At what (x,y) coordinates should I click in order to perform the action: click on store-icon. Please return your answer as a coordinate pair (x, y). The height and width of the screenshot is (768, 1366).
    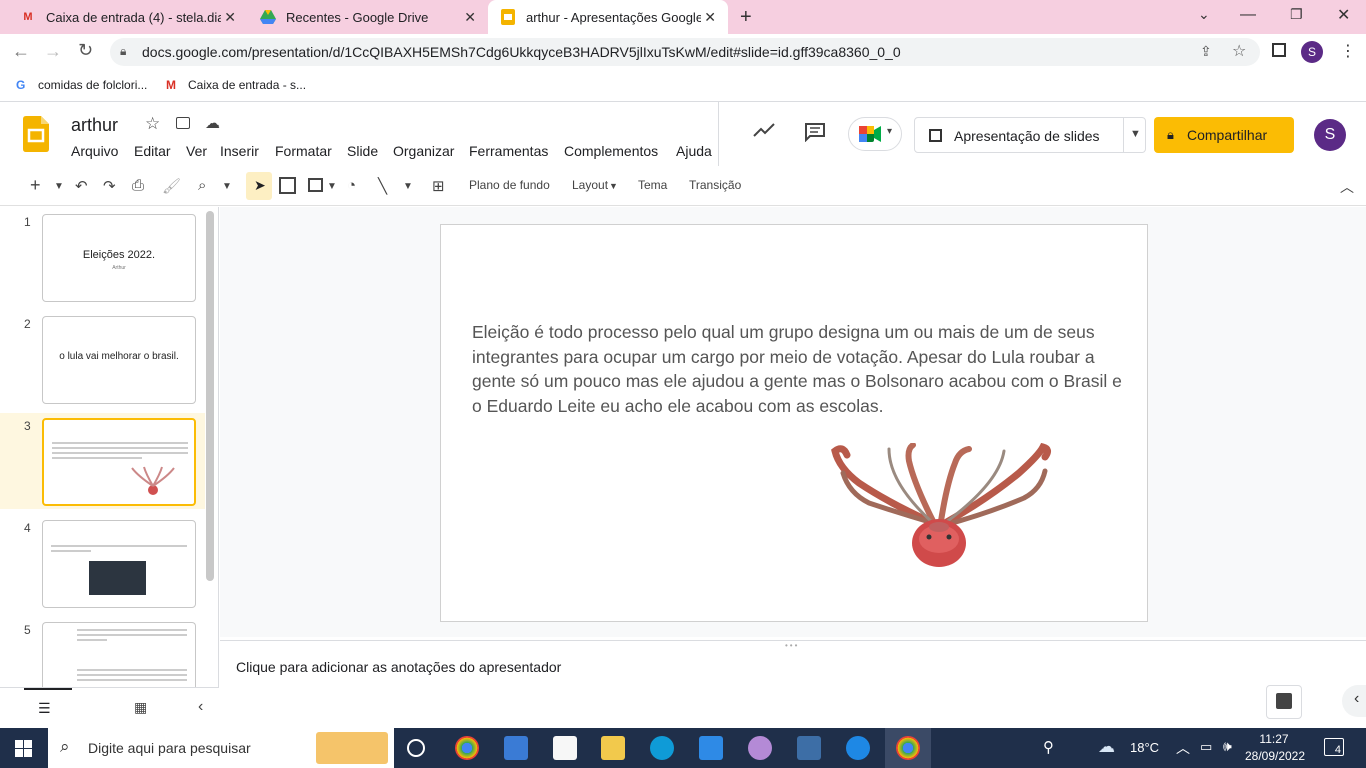
    Looking at the image, I should click on (516, 748).